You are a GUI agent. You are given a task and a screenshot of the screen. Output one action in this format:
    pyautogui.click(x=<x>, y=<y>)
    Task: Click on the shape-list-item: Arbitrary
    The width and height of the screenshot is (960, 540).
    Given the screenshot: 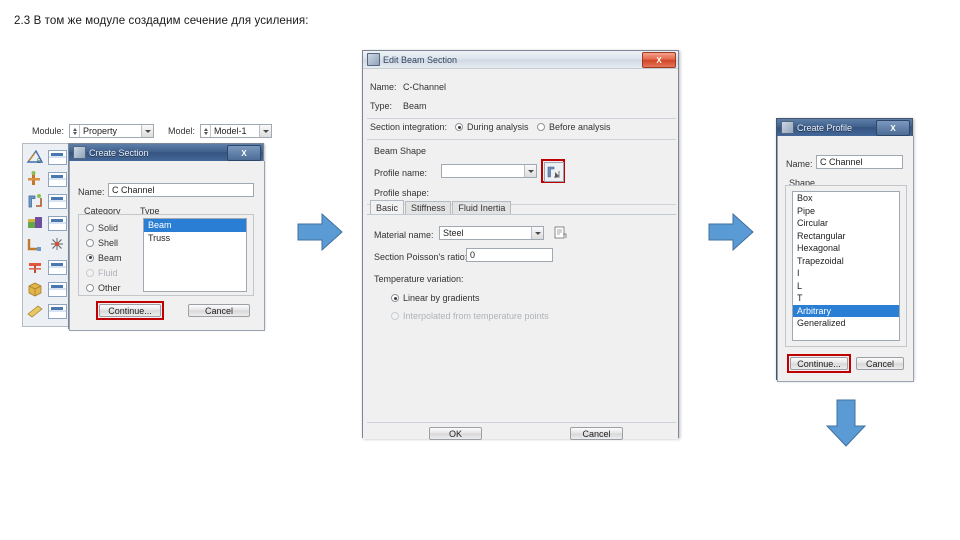 What is the action you would take?
    pyautogui.click(x=846, y=310)
    